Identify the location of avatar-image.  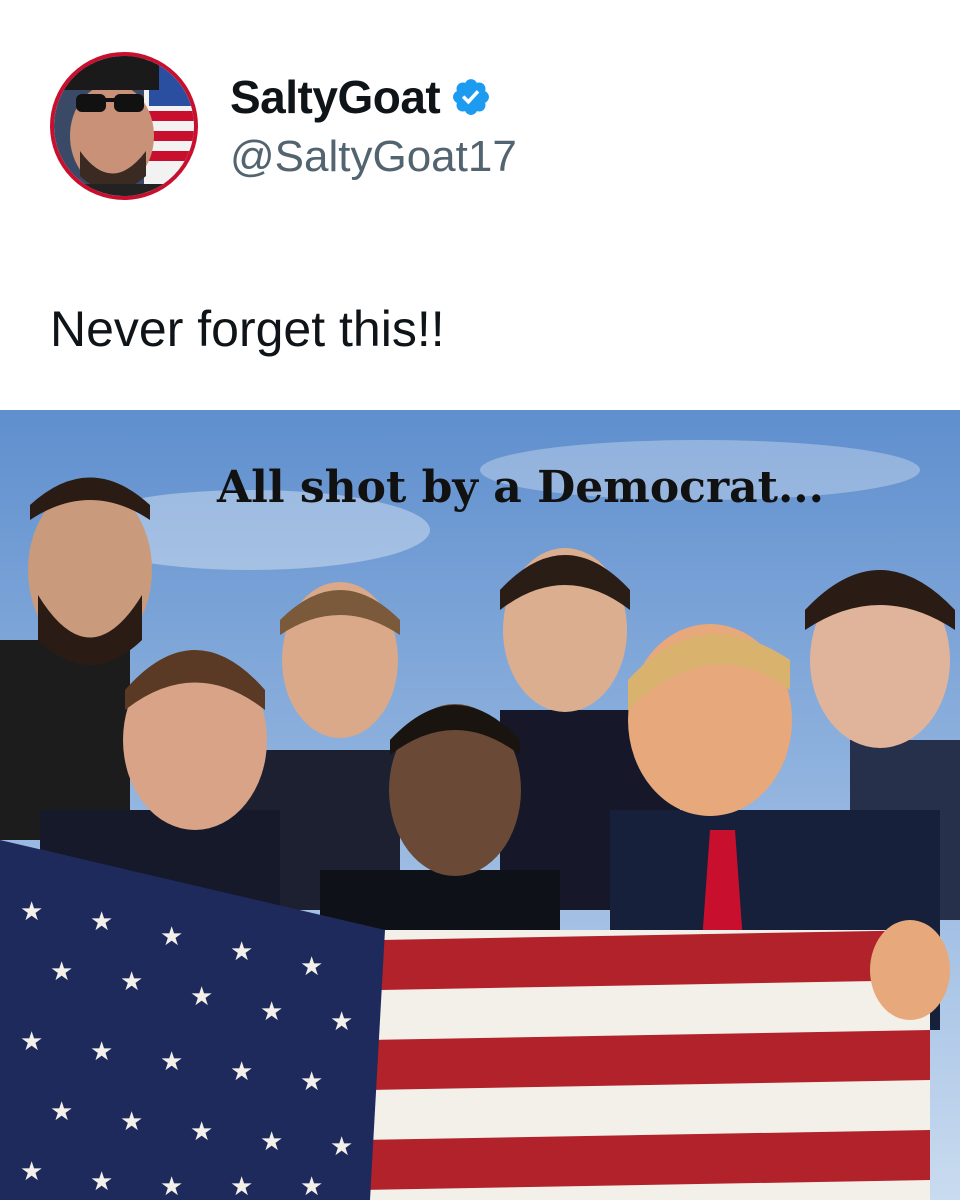
(124, 126).